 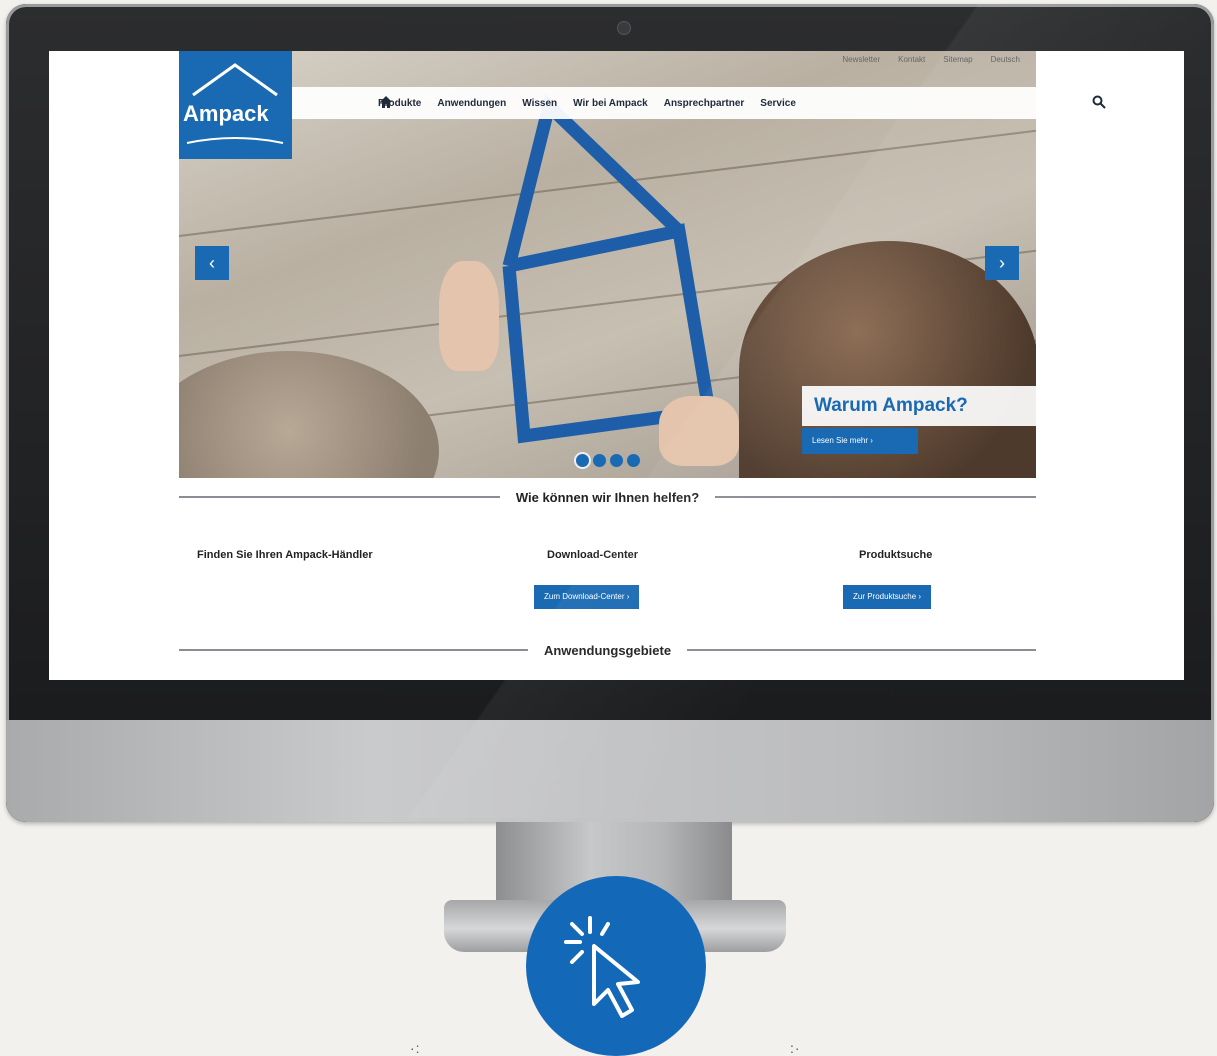 I want to click on teaser-title-box: Warum Ampack?, so click(x=919, y=406).